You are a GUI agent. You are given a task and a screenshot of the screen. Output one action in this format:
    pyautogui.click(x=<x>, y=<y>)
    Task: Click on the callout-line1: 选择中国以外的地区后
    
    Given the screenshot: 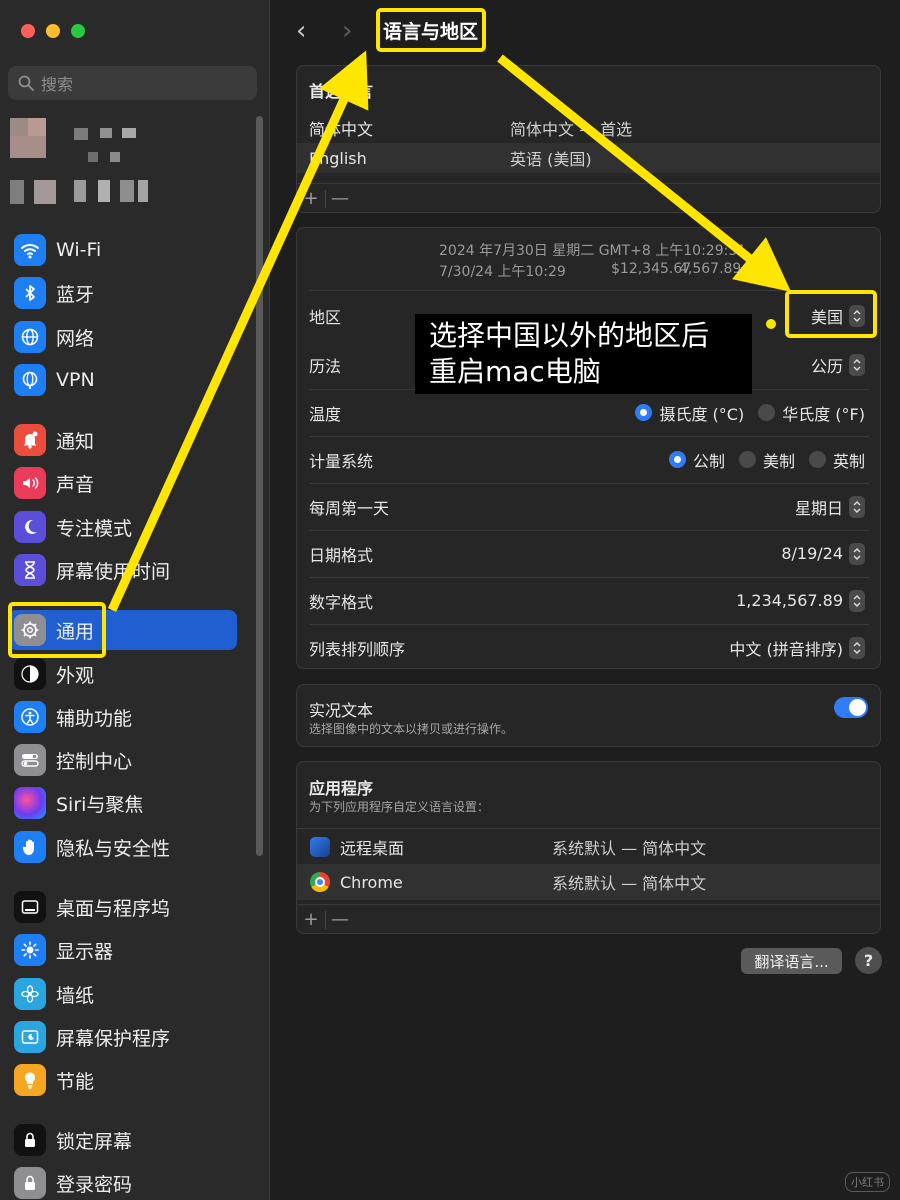 What is the action you would take?
    pyautogui.click(x=569, y=335)
    